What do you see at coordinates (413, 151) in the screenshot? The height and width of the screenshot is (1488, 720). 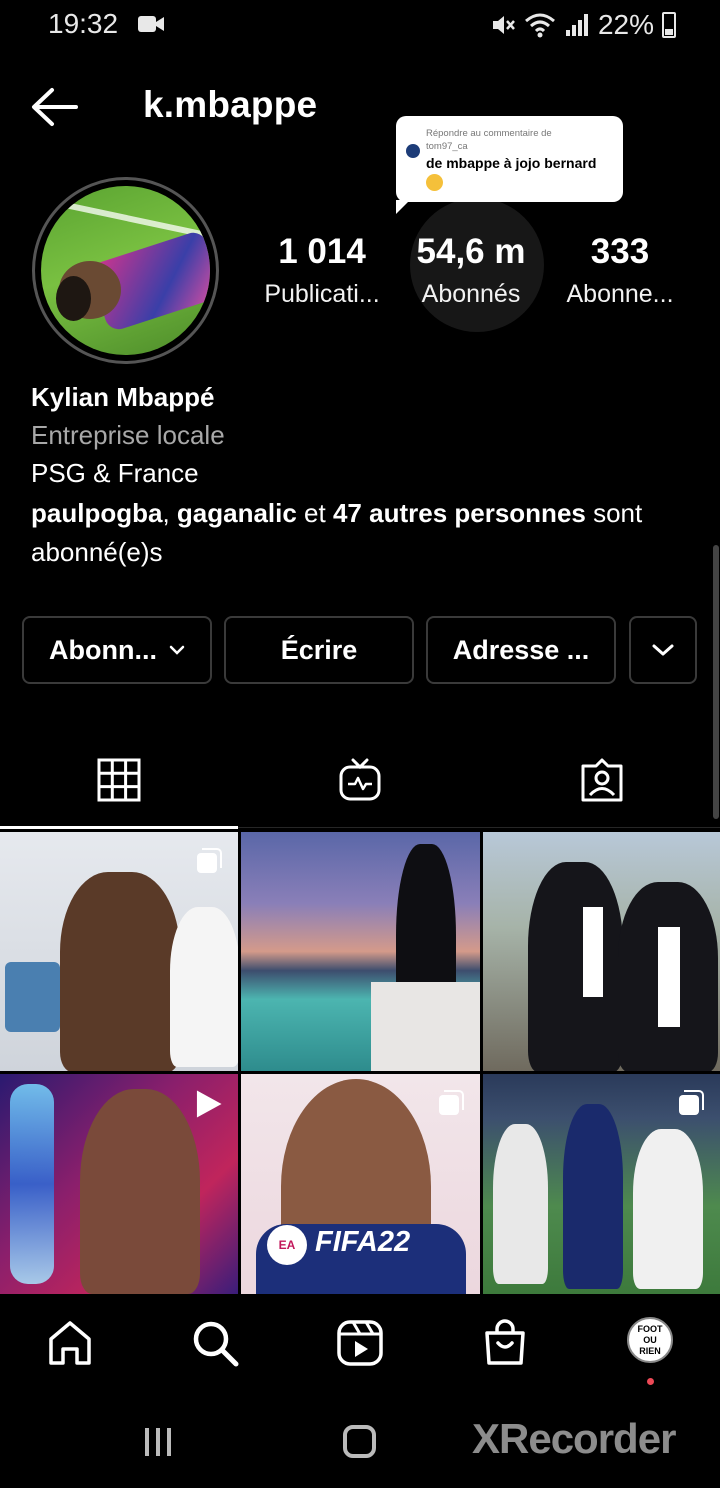 I see `commenter-avatar` at bounding box center [413, 151].